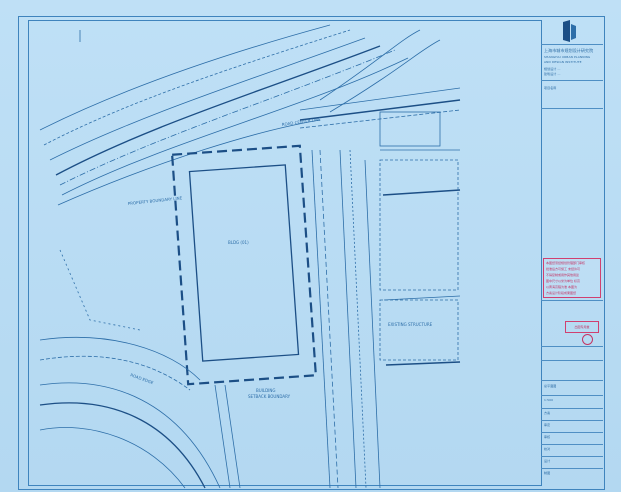 This screenshot has width=621, height=492. I want to click on company-name: 上海市城市规划设计研究院, so click(569, 50).